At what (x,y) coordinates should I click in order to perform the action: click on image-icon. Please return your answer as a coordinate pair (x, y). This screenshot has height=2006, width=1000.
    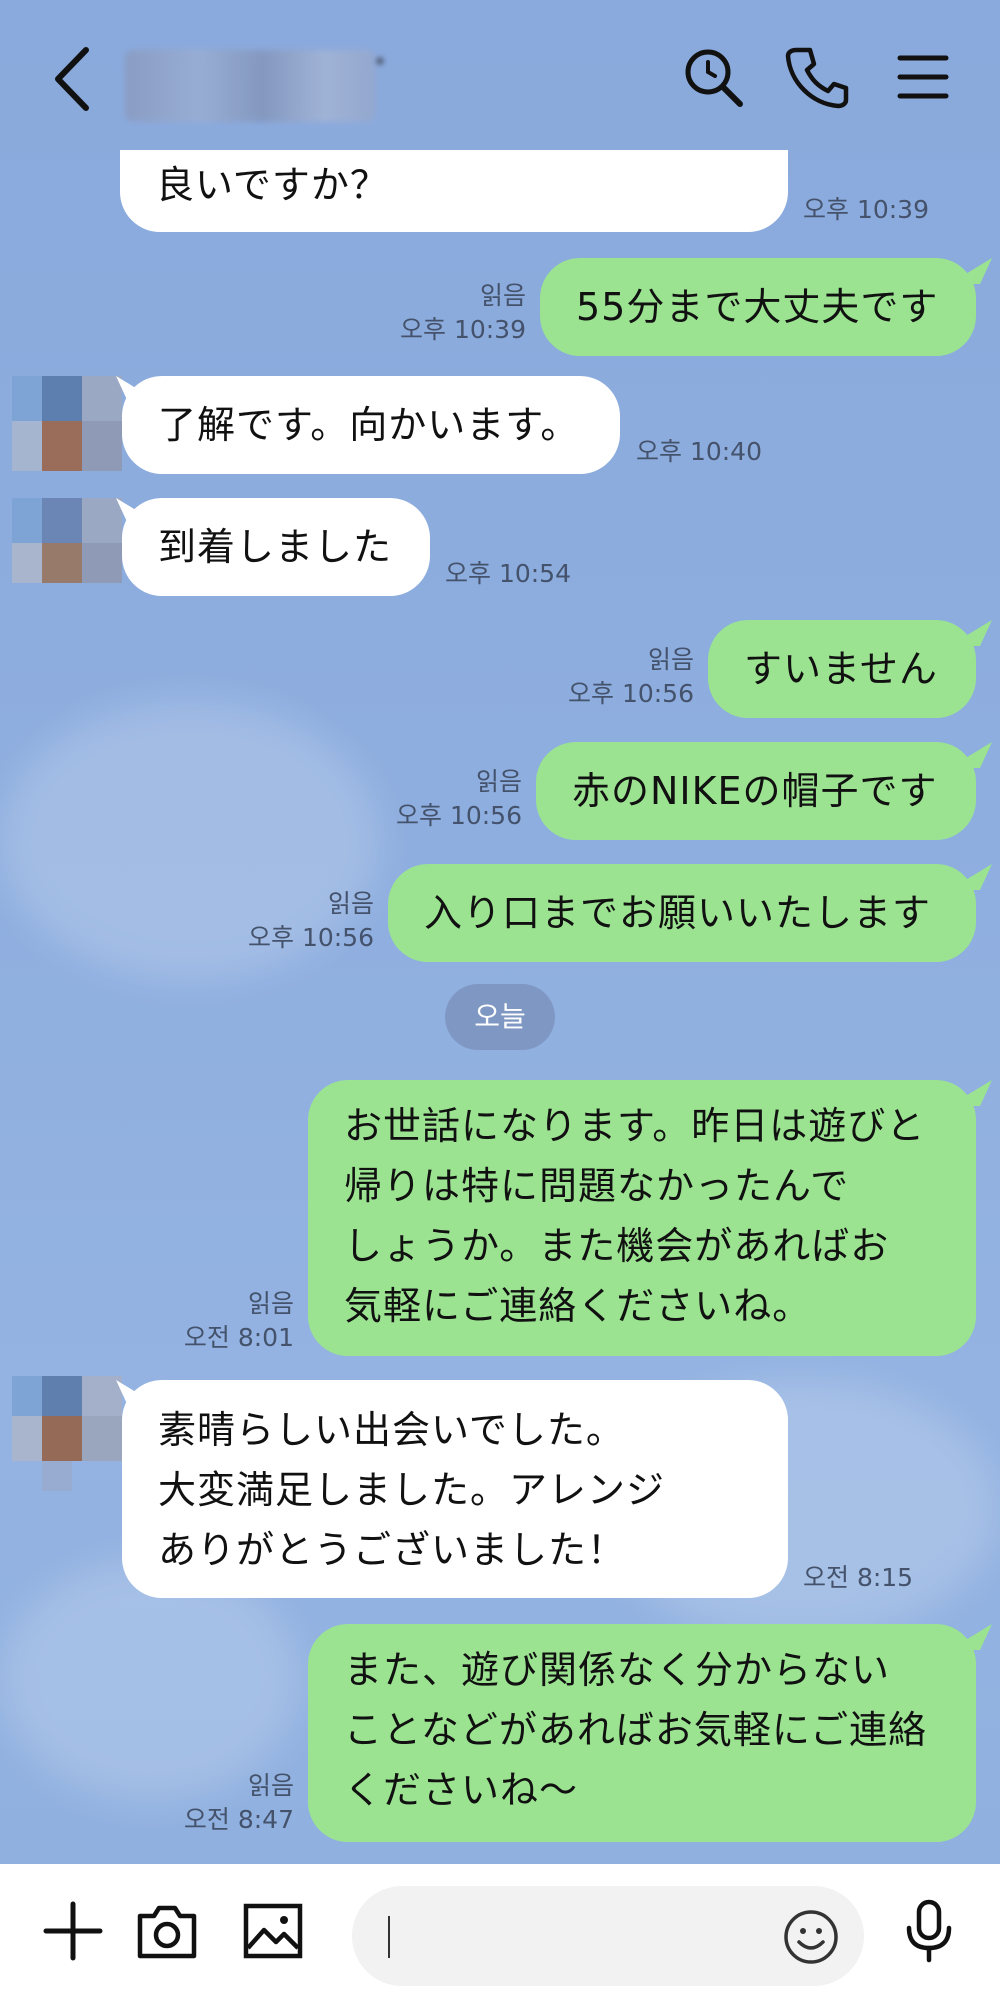
    Looking at the image, I should click on (273, 1931).